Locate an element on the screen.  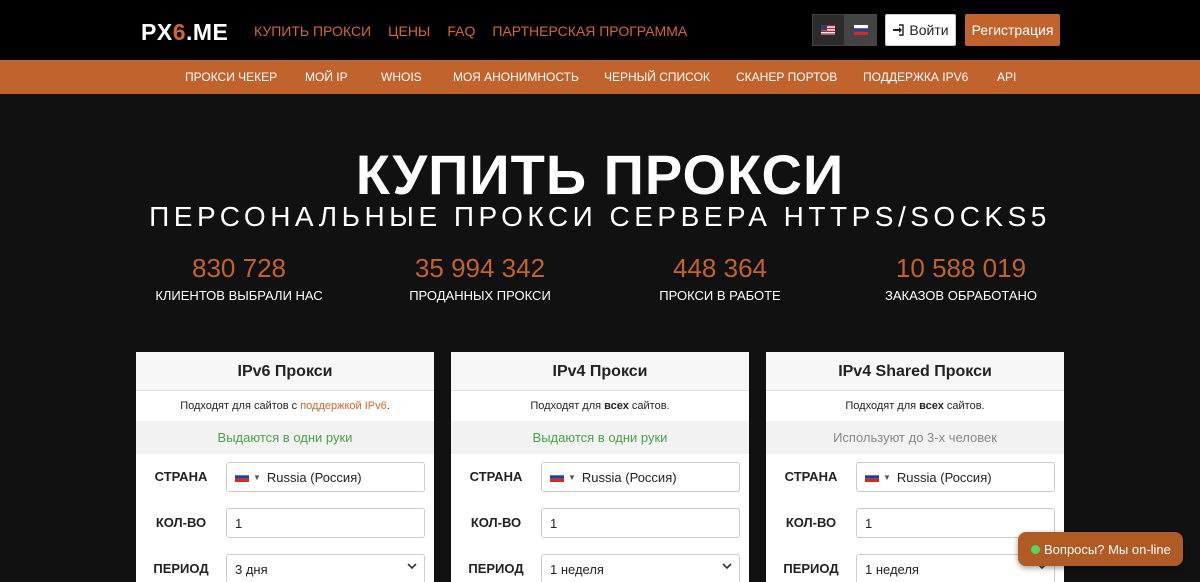
period-value: 3 дня is located at coordinates (251, 569).